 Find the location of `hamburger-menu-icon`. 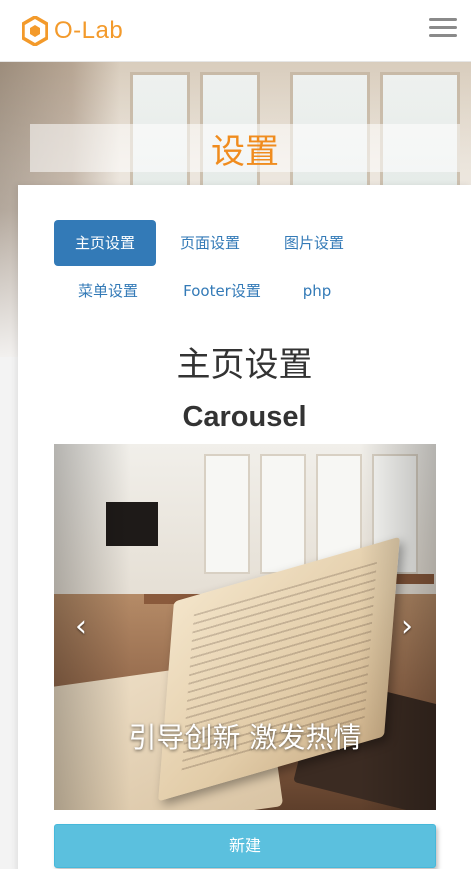

hamburger-menu-icon is located at coordinates (443, 30).